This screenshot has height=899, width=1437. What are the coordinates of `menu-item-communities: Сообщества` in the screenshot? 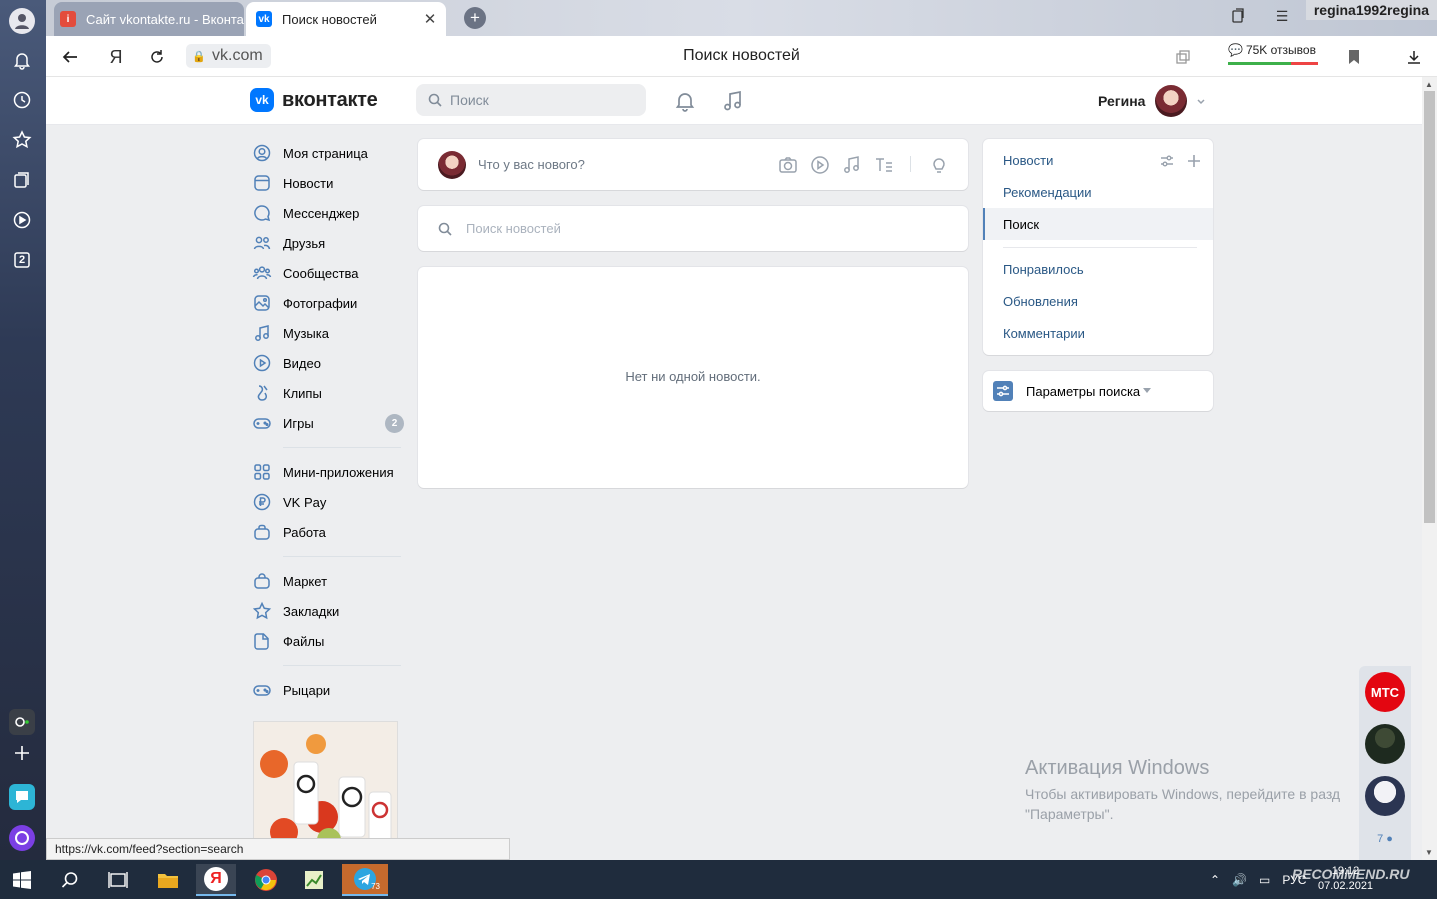 It's located at (328, 273).